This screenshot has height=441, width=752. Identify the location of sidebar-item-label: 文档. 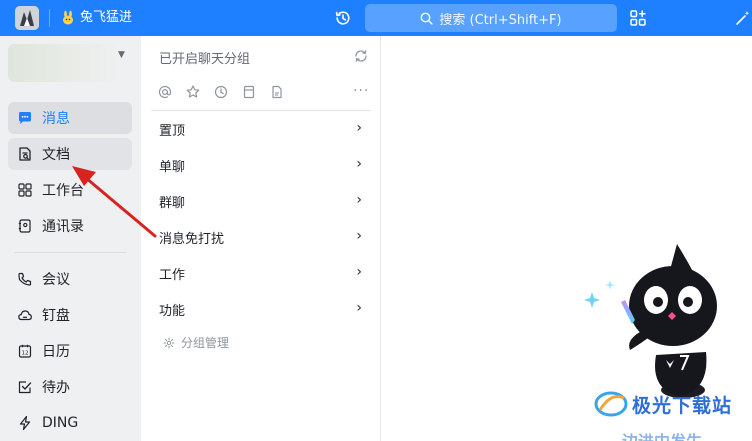
(56, 155).